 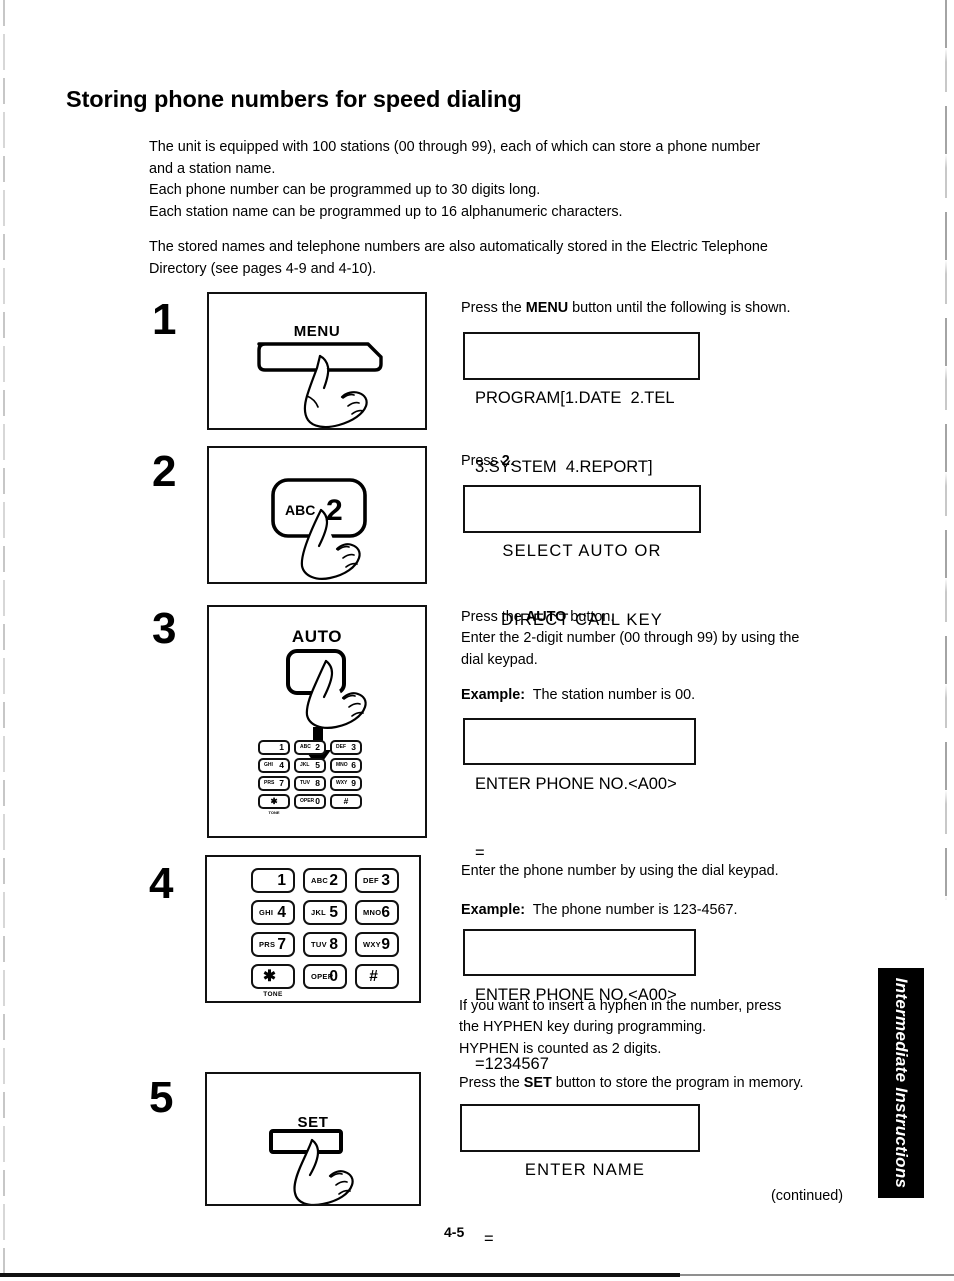 What do you see at coordinates (164, 319) in the screenshot?
I see `step-number-1: 1` at bounding box center [164, 319].